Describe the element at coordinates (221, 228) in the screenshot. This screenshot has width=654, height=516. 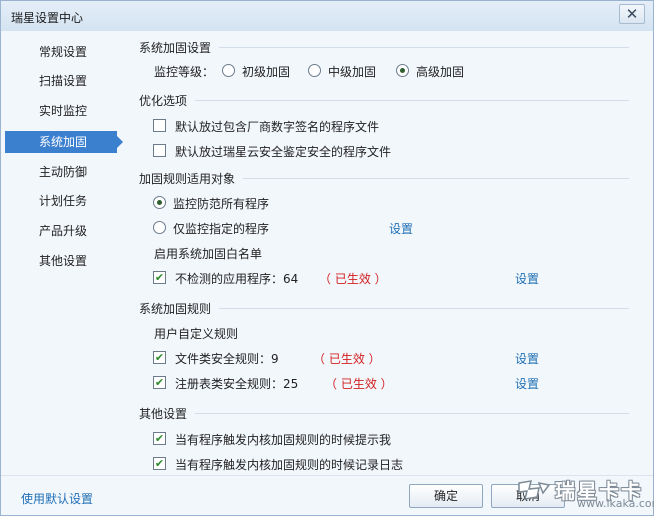
I see `radio-monitor-specified-label: 仅监控指定的程序` at that location.